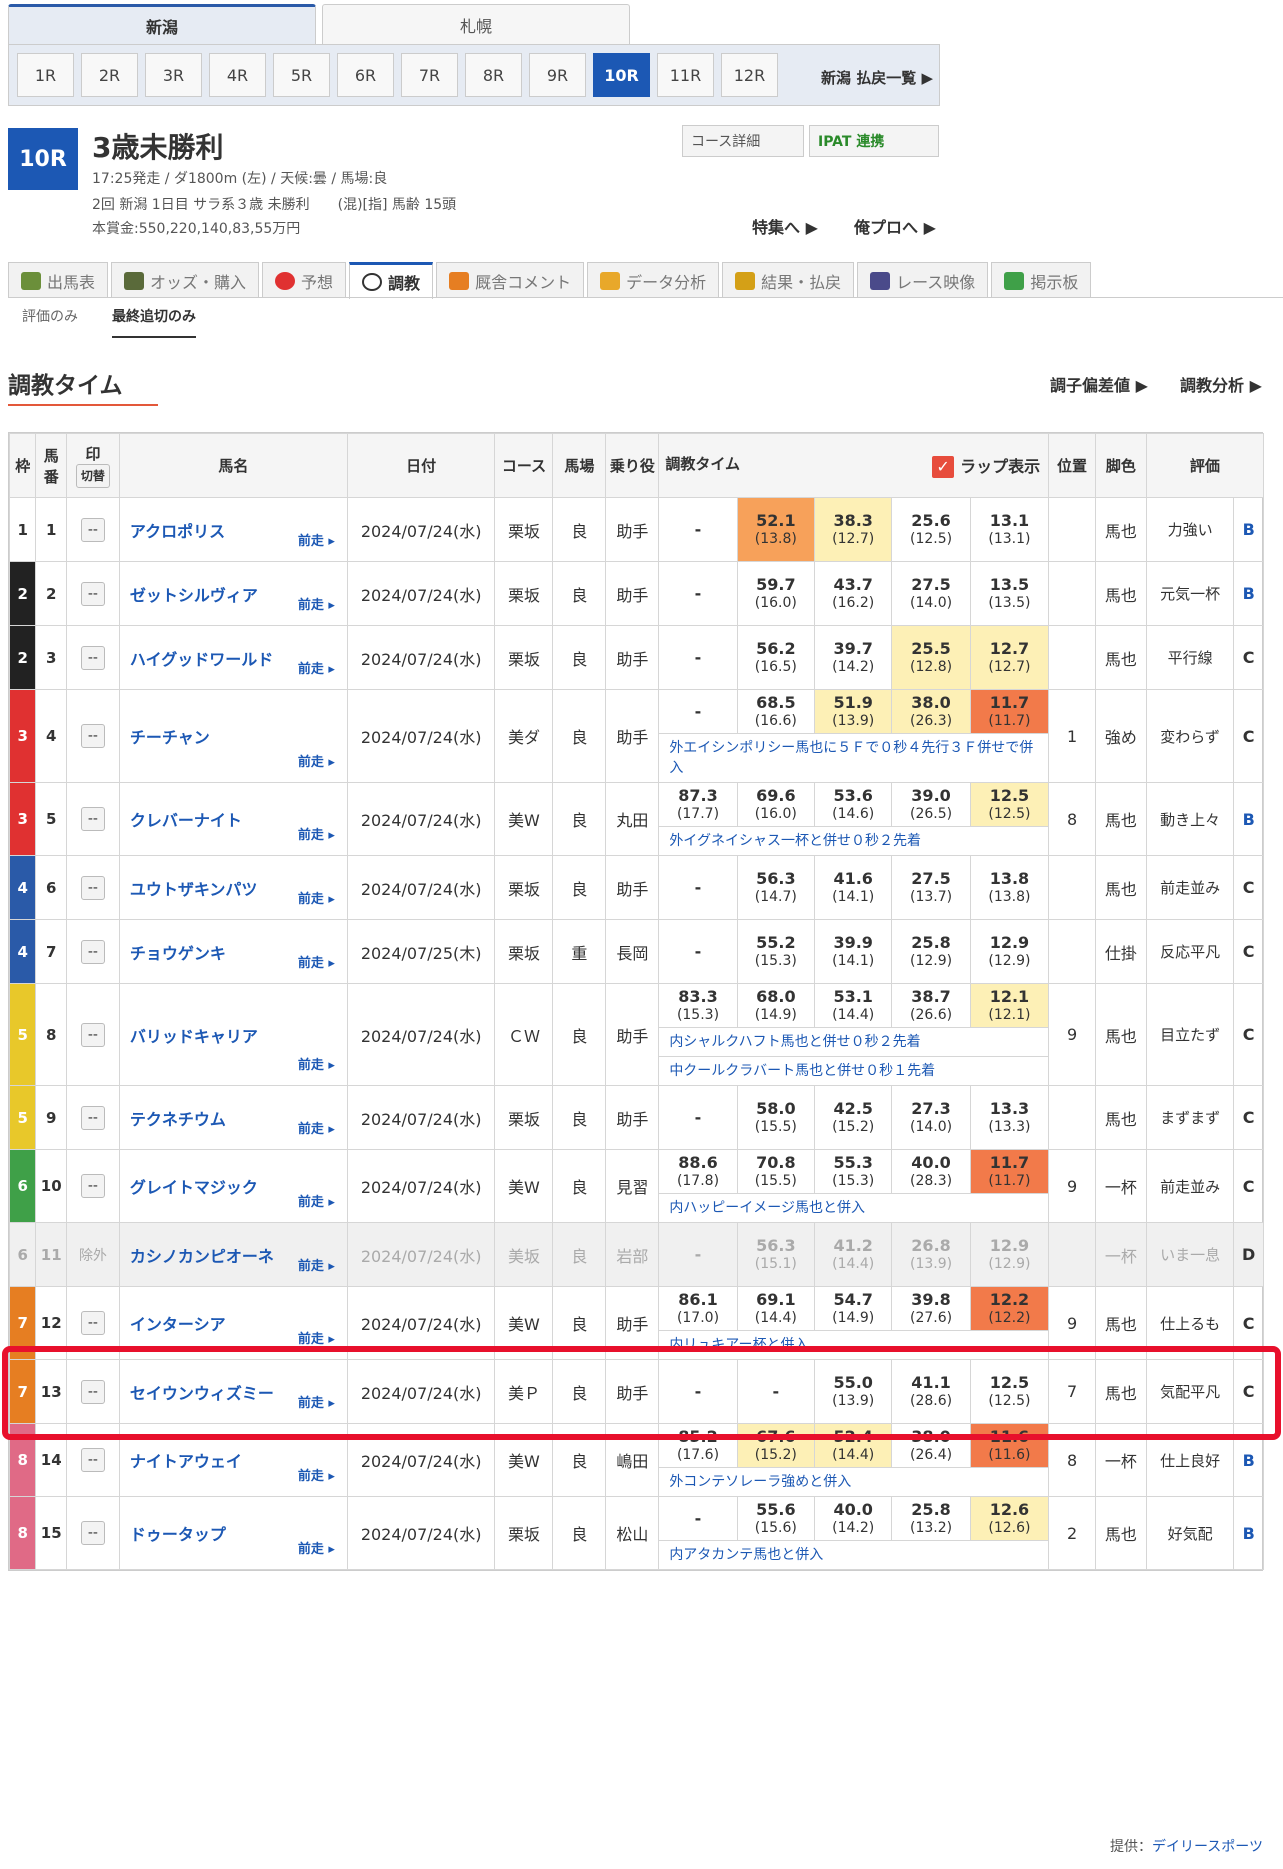 This screenshot has height=1869, width=1283. Describe the element at coordinates (1207, 1847) in the screenshot. I see `credit-link: デイリースポーツ` at that location.